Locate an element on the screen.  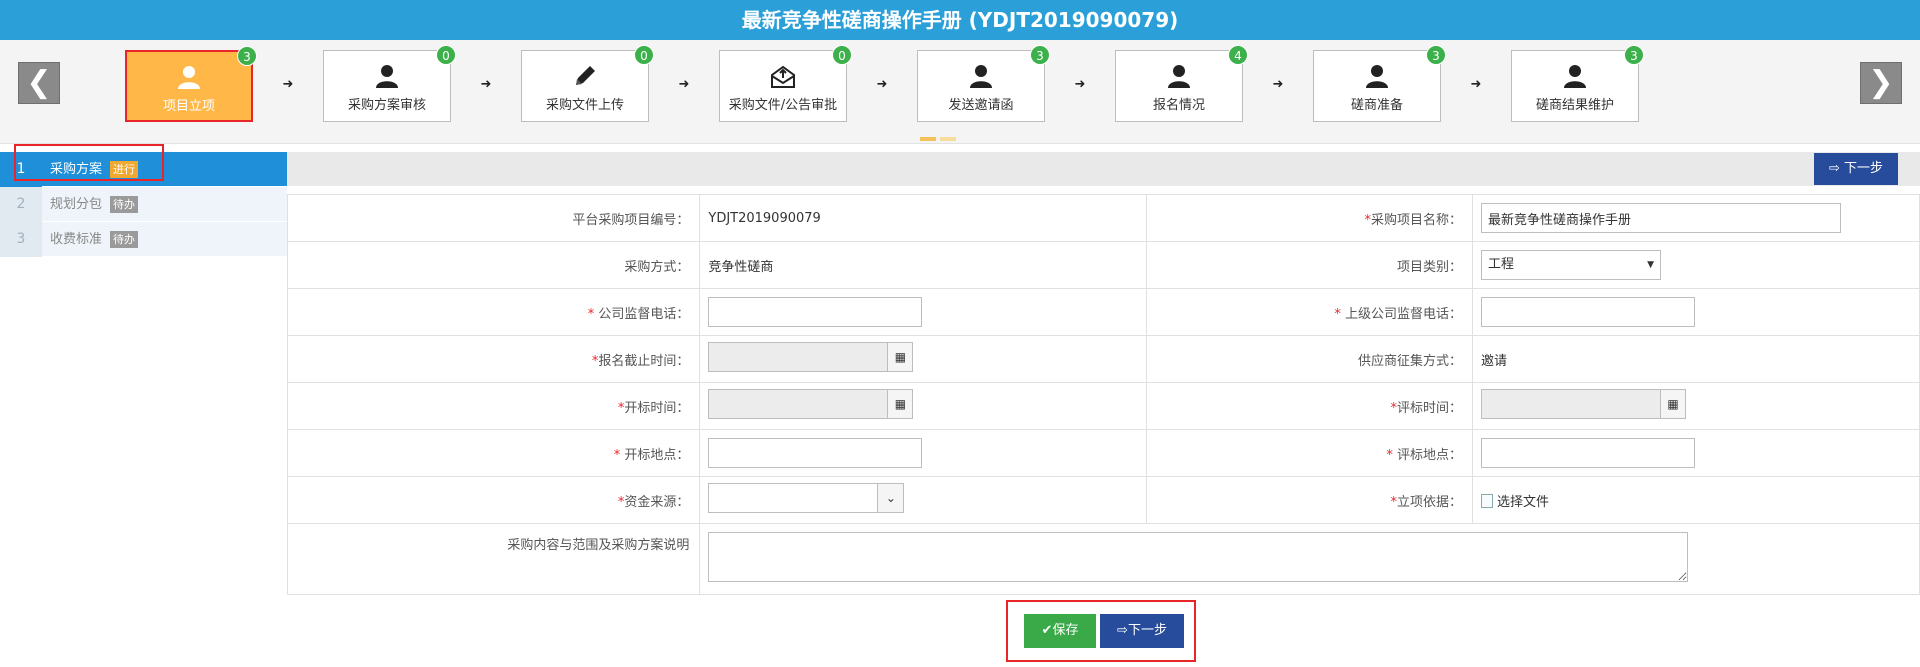
eval-place-input is located at coordinates (1588, 453).